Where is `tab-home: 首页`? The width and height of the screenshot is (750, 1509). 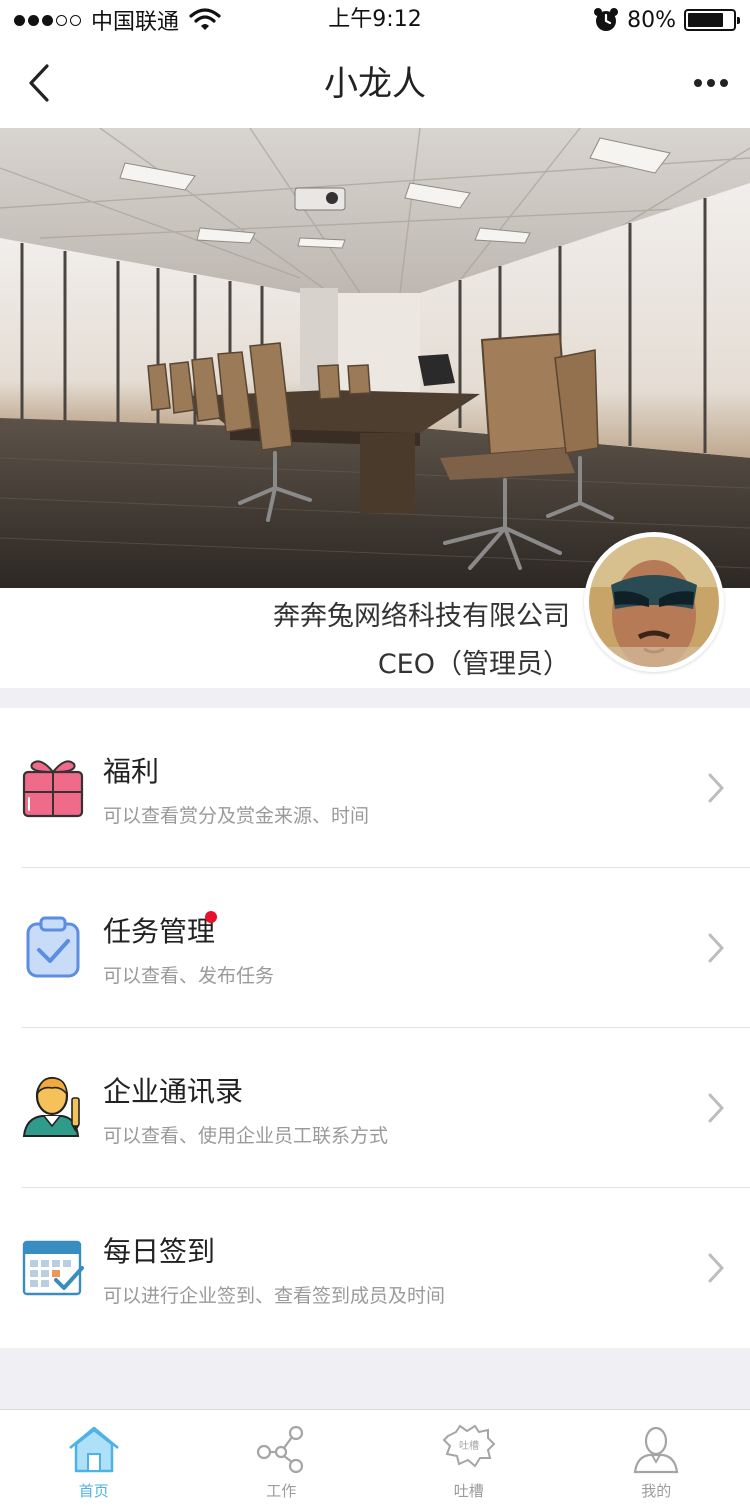
tab-home: 首页 is located at coordinates (94, 1459).